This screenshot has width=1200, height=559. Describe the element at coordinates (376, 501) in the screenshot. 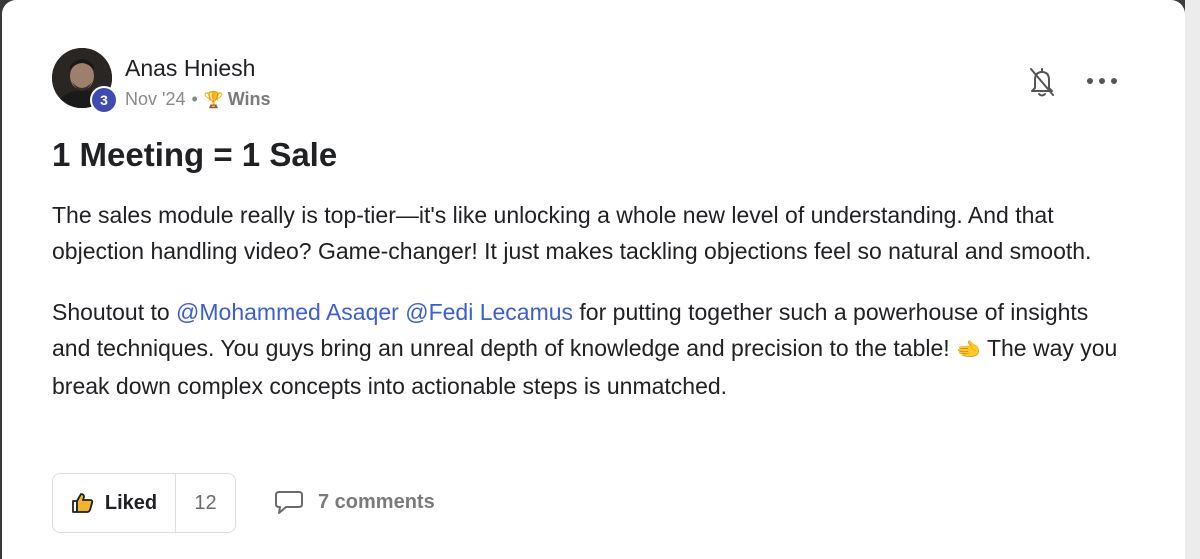

I see `comments-label: 7 comments` at that location.